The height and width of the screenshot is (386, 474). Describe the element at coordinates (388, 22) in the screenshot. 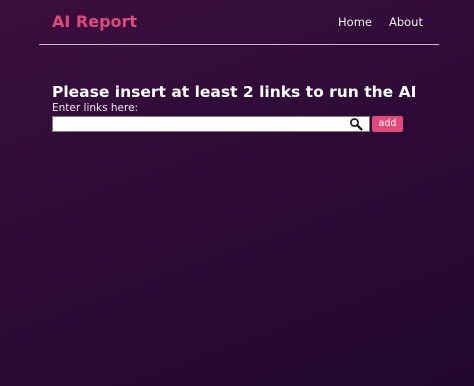

I see `nav-links: Home About` at that location.